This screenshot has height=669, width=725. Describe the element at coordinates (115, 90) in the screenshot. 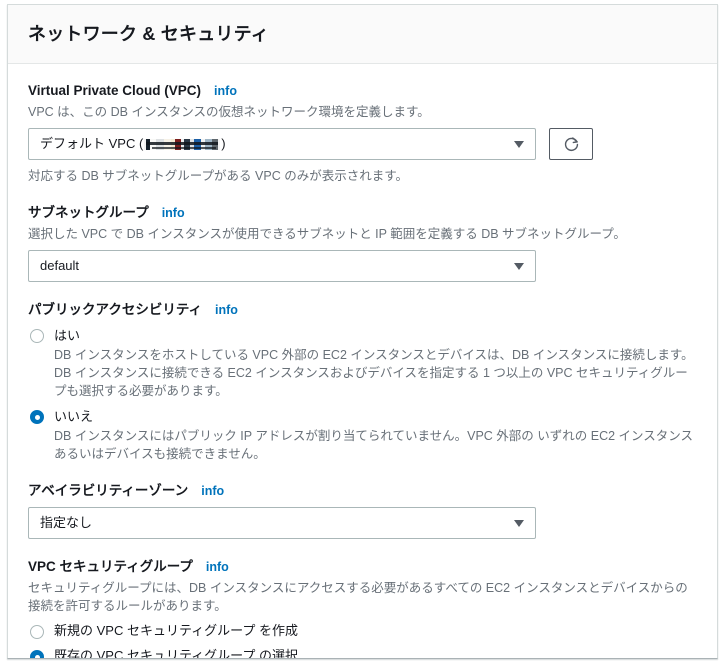

I see `vpc-label: Virtual Private Cloud (VPC)` at that location.